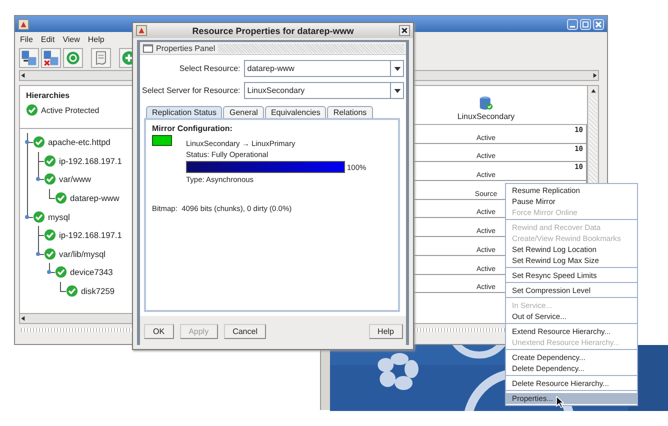 This screenshot has width=668, height=426. Describe the element at coordinates (48, 95) in the screenshot. I see `hierarchies-title: Hierarchies` at that location.